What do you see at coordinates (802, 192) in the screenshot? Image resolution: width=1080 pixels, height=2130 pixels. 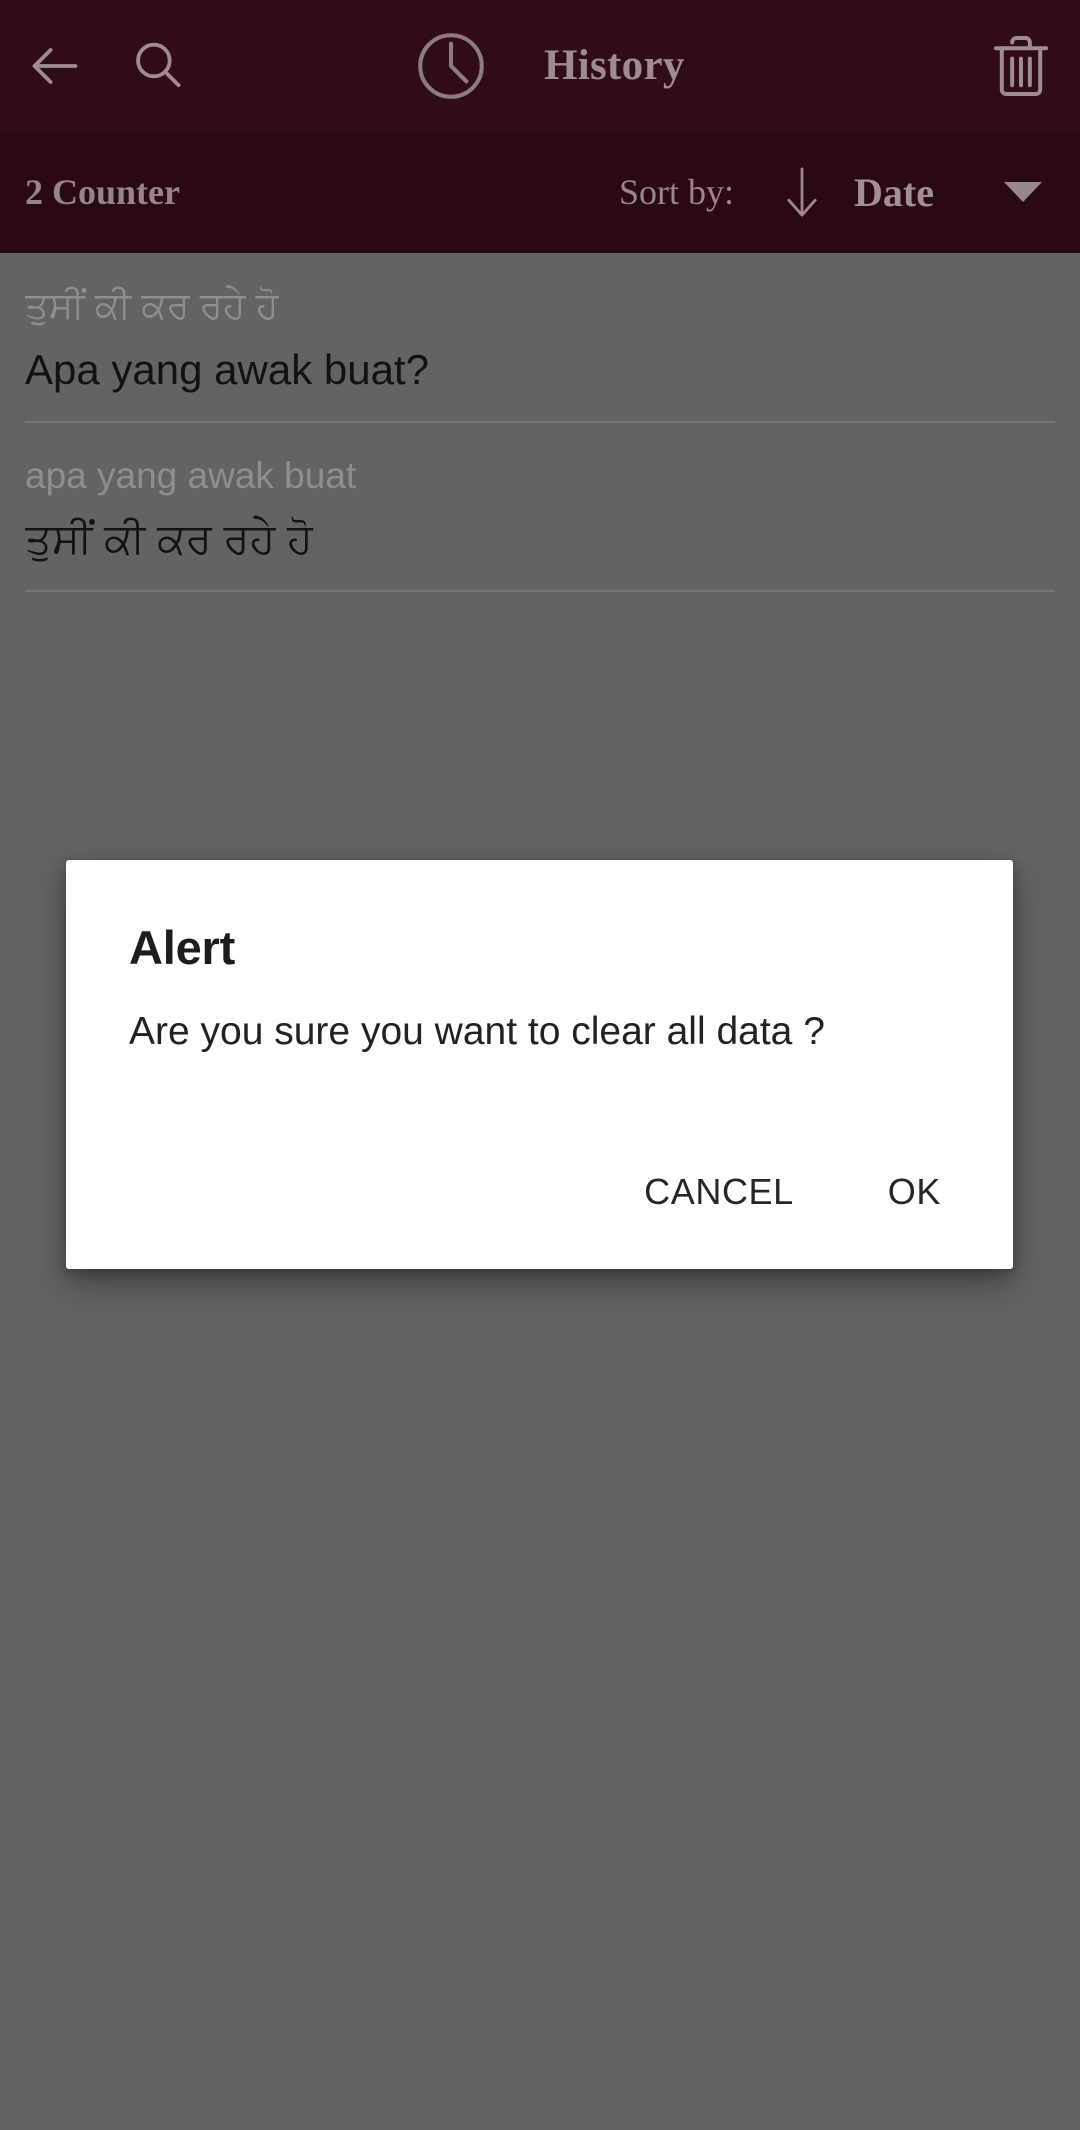 I see `arrow-down-icon` at bounding box center [802, 192].